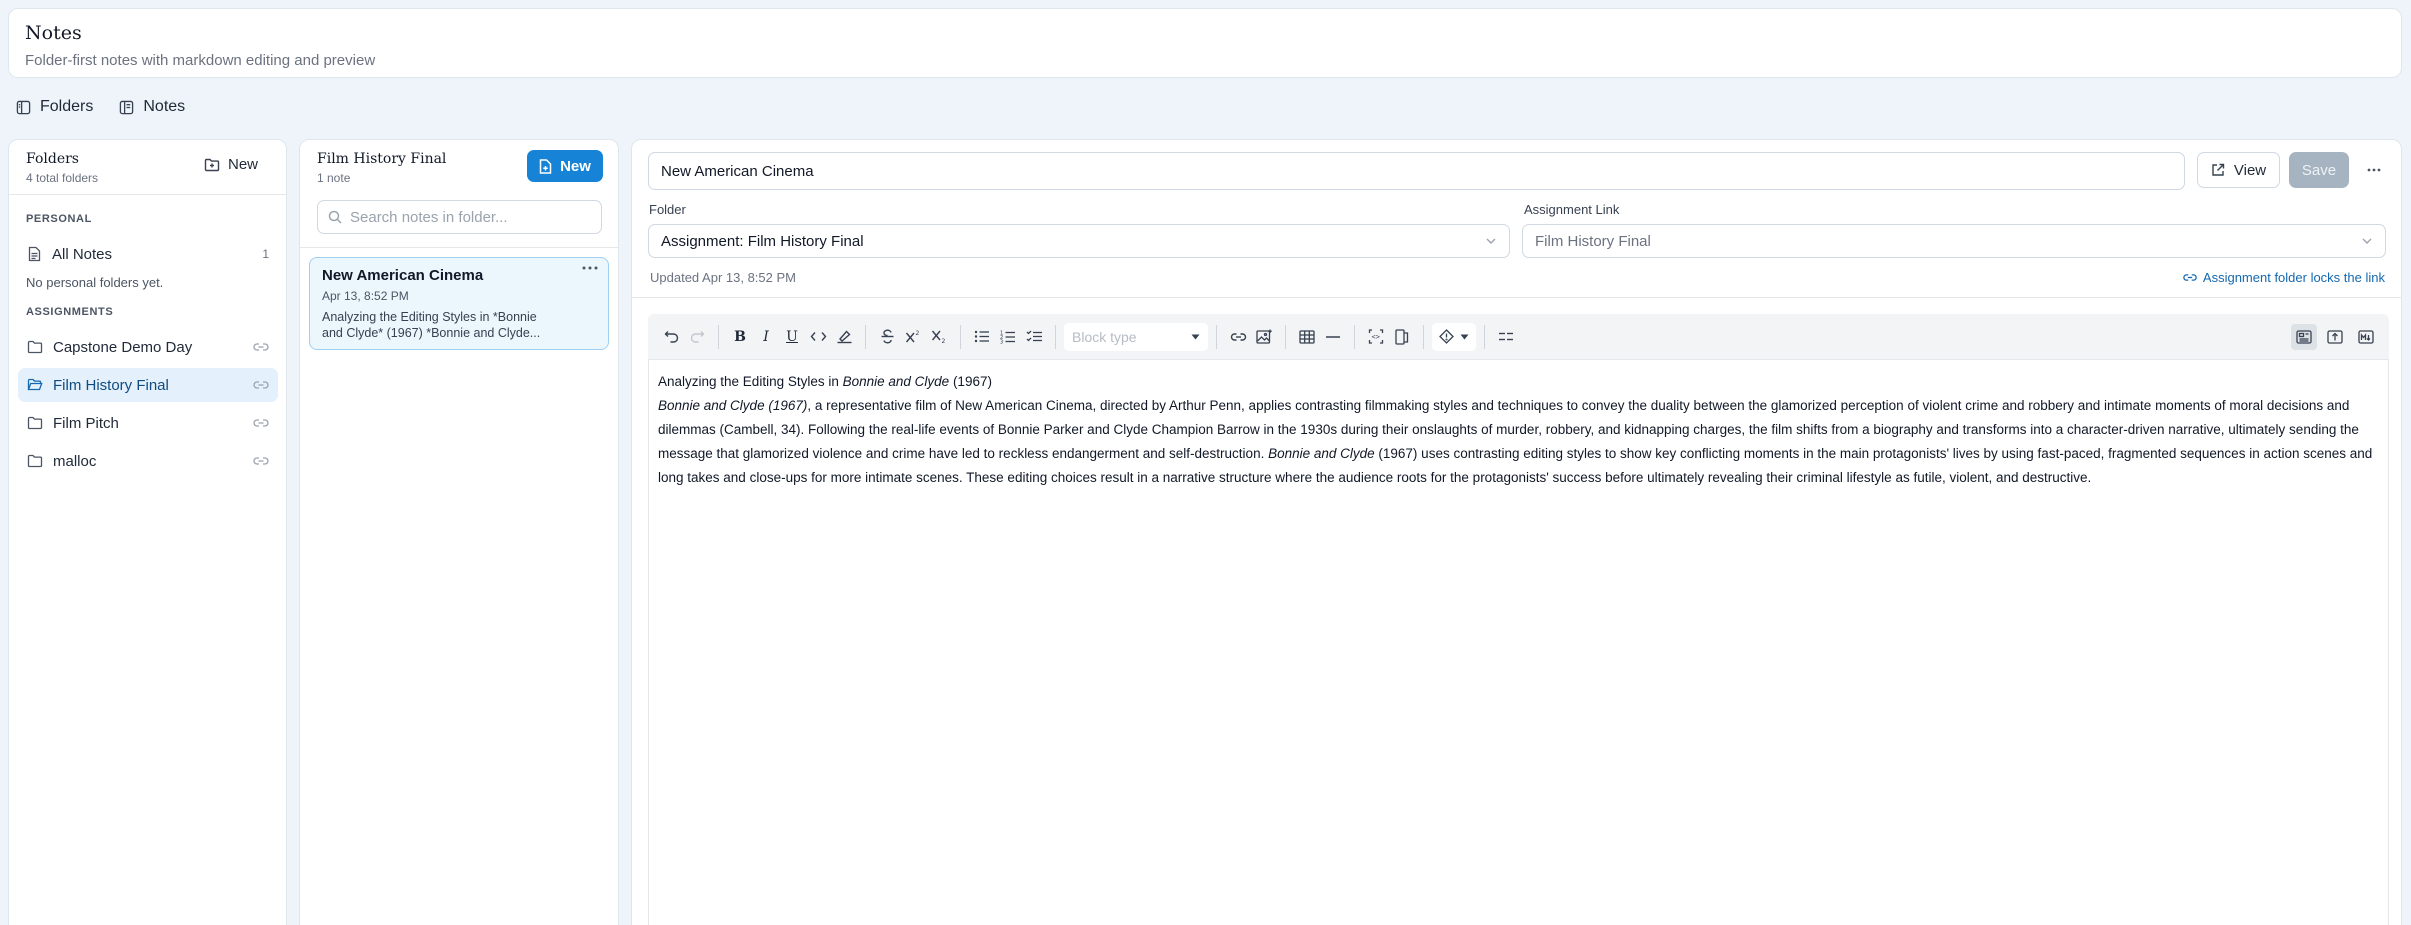  I want to click on source-mode-button, so click(2335, 337).